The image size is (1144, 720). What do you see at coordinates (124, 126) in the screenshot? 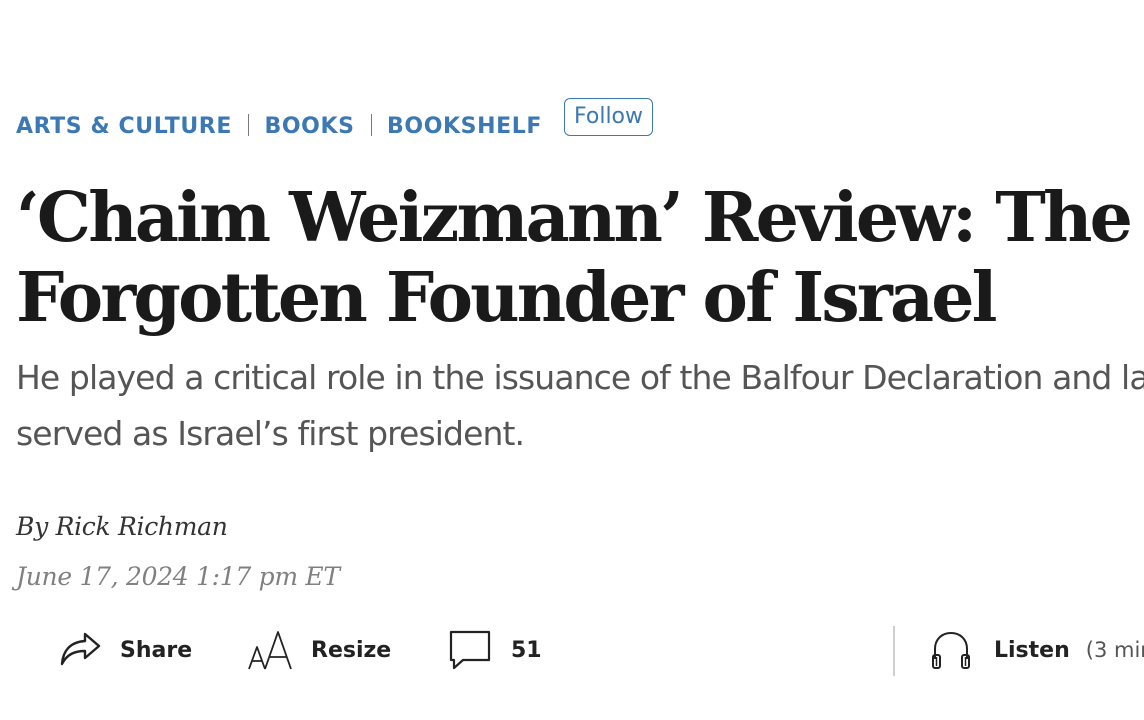
I see `breadcrumb-arts-culture: ARTS & CULTURE` at bounding box center [124, 126].